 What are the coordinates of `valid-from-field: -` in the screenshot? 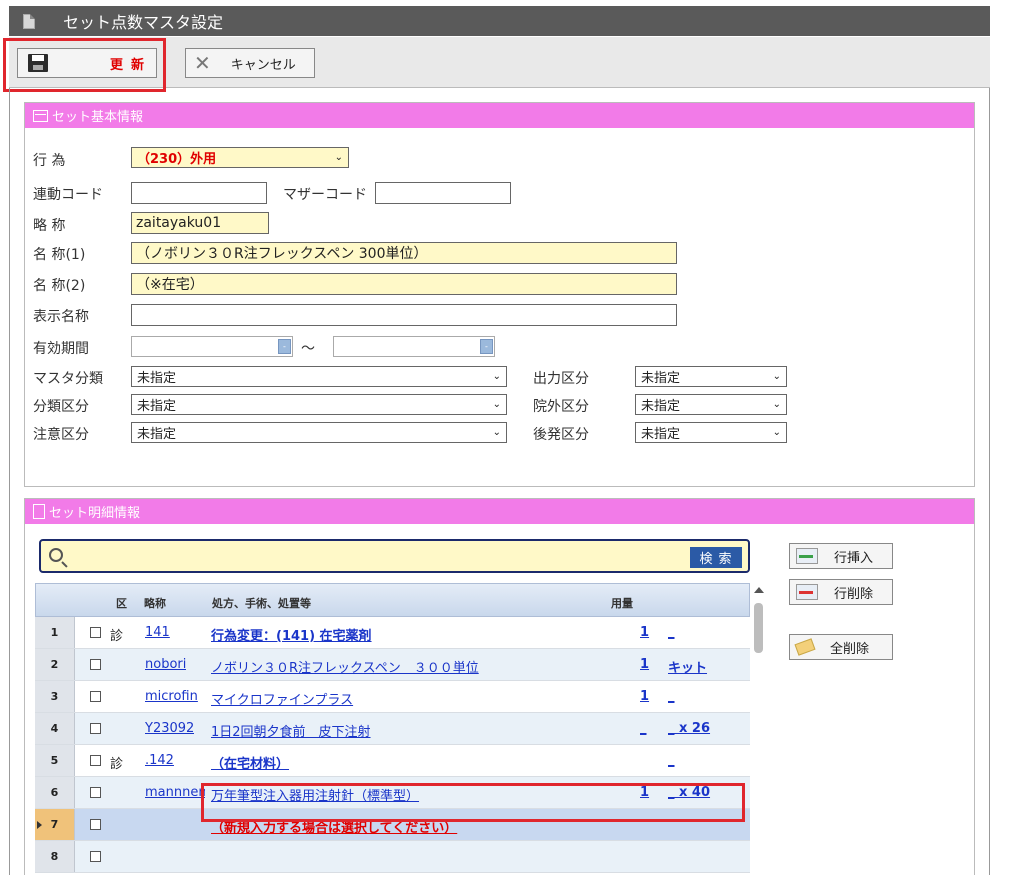 It's located at (212, 346).